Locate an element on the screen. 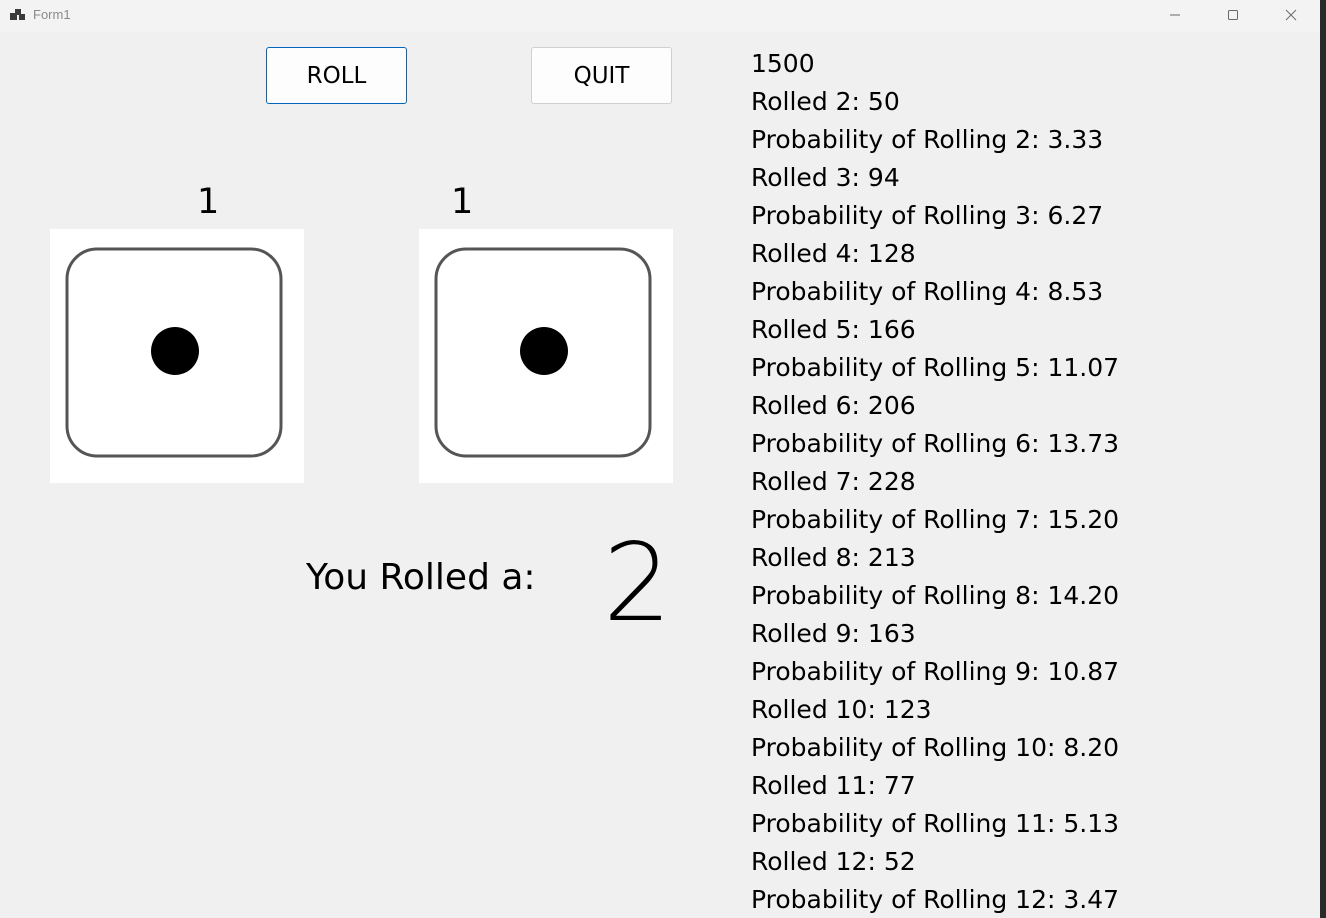 The image size is (1326, 918). die2-value-label: 1 is located at coordinates (462, 202).